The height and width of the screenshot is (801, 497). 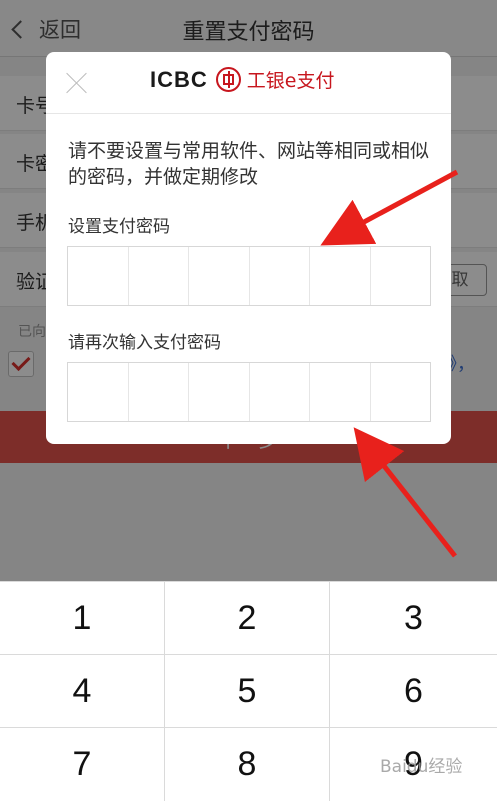 I want to click on close-icon, so click(x=77, y=83).